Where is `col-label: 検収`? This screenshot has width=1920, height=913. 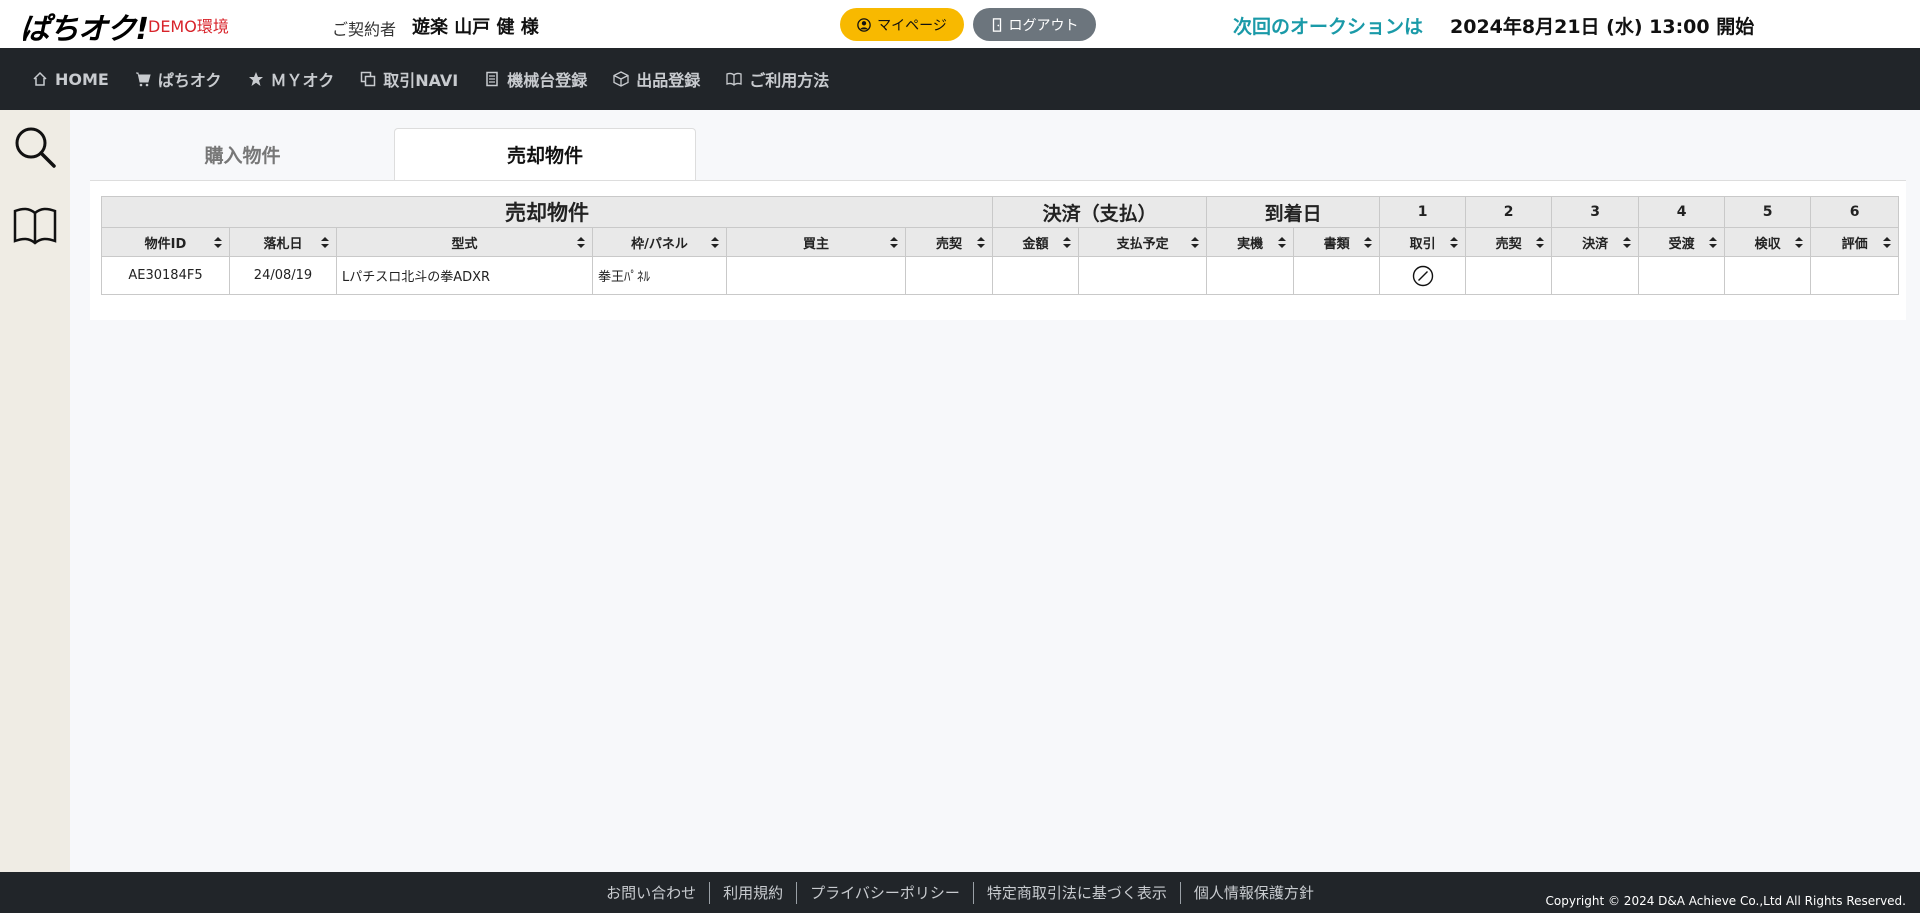 col-label: 検収 is located at coordinates (1767, 244).